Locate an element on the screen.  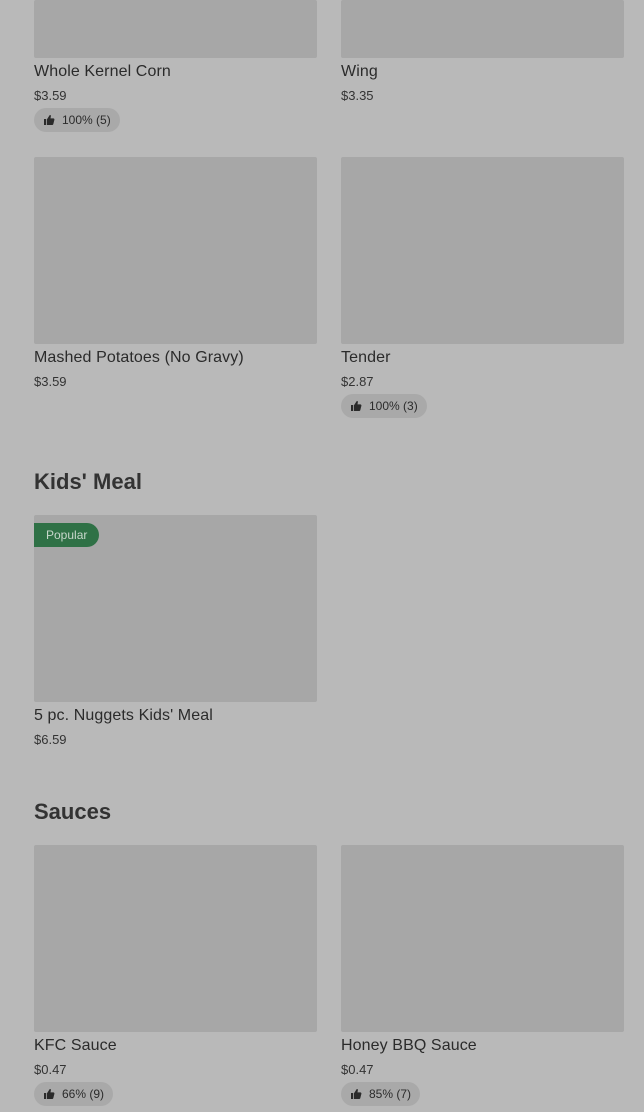
item-rating: 66% (9) is located at coordinates (74, 1094).